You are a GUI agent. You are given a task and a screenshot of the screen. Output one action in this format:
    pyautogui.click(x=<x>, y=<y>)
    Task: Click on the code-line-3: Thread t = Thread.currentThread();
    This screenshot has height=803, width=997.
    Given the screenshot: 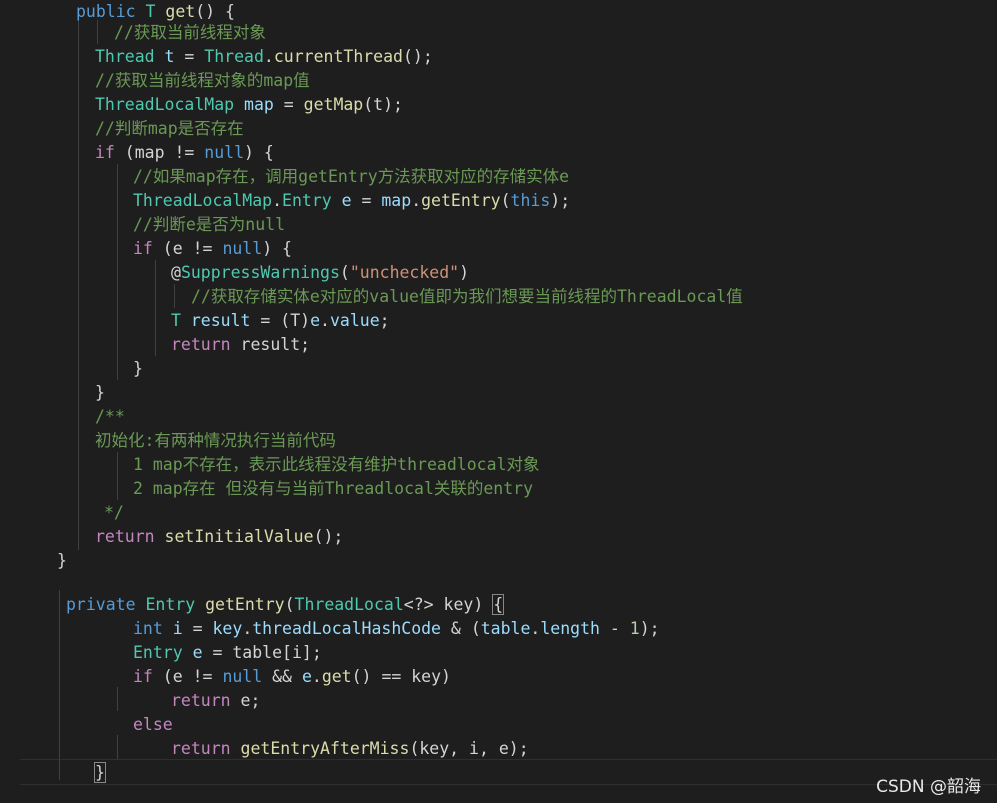 What is the action you would take?
    pyautogui.click(x=264, y=57)
    